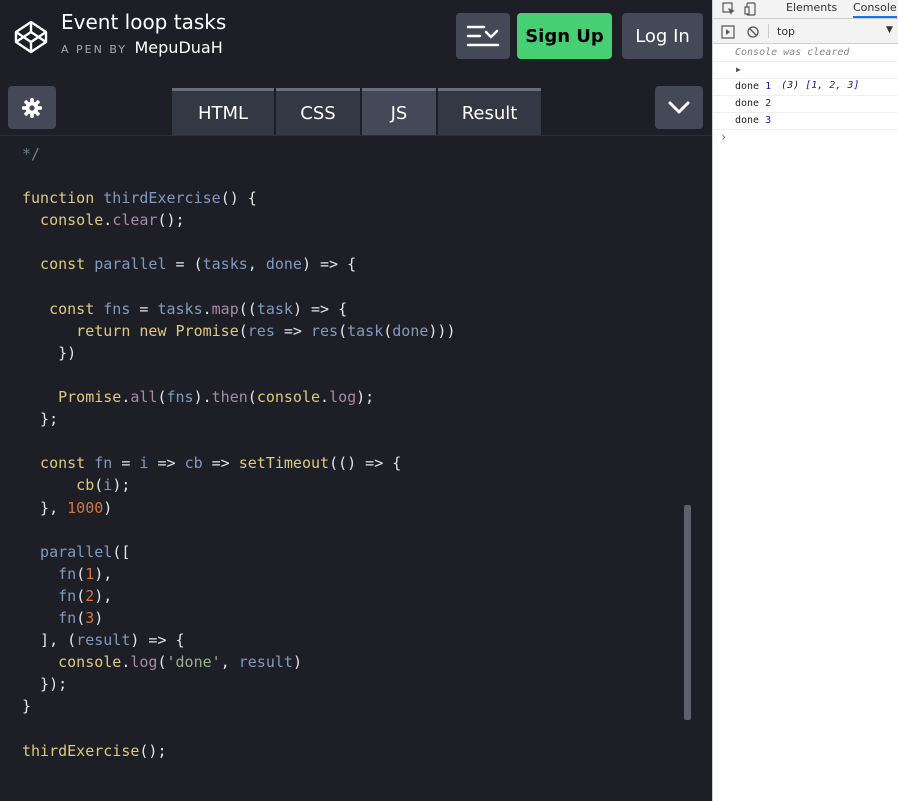 Image resolution: width=898 pixels, height=801 pixels. What do you see at coordinates (768, 120) in the screenshot?
I see `done-value: 3` at bounding box center [768, 120].